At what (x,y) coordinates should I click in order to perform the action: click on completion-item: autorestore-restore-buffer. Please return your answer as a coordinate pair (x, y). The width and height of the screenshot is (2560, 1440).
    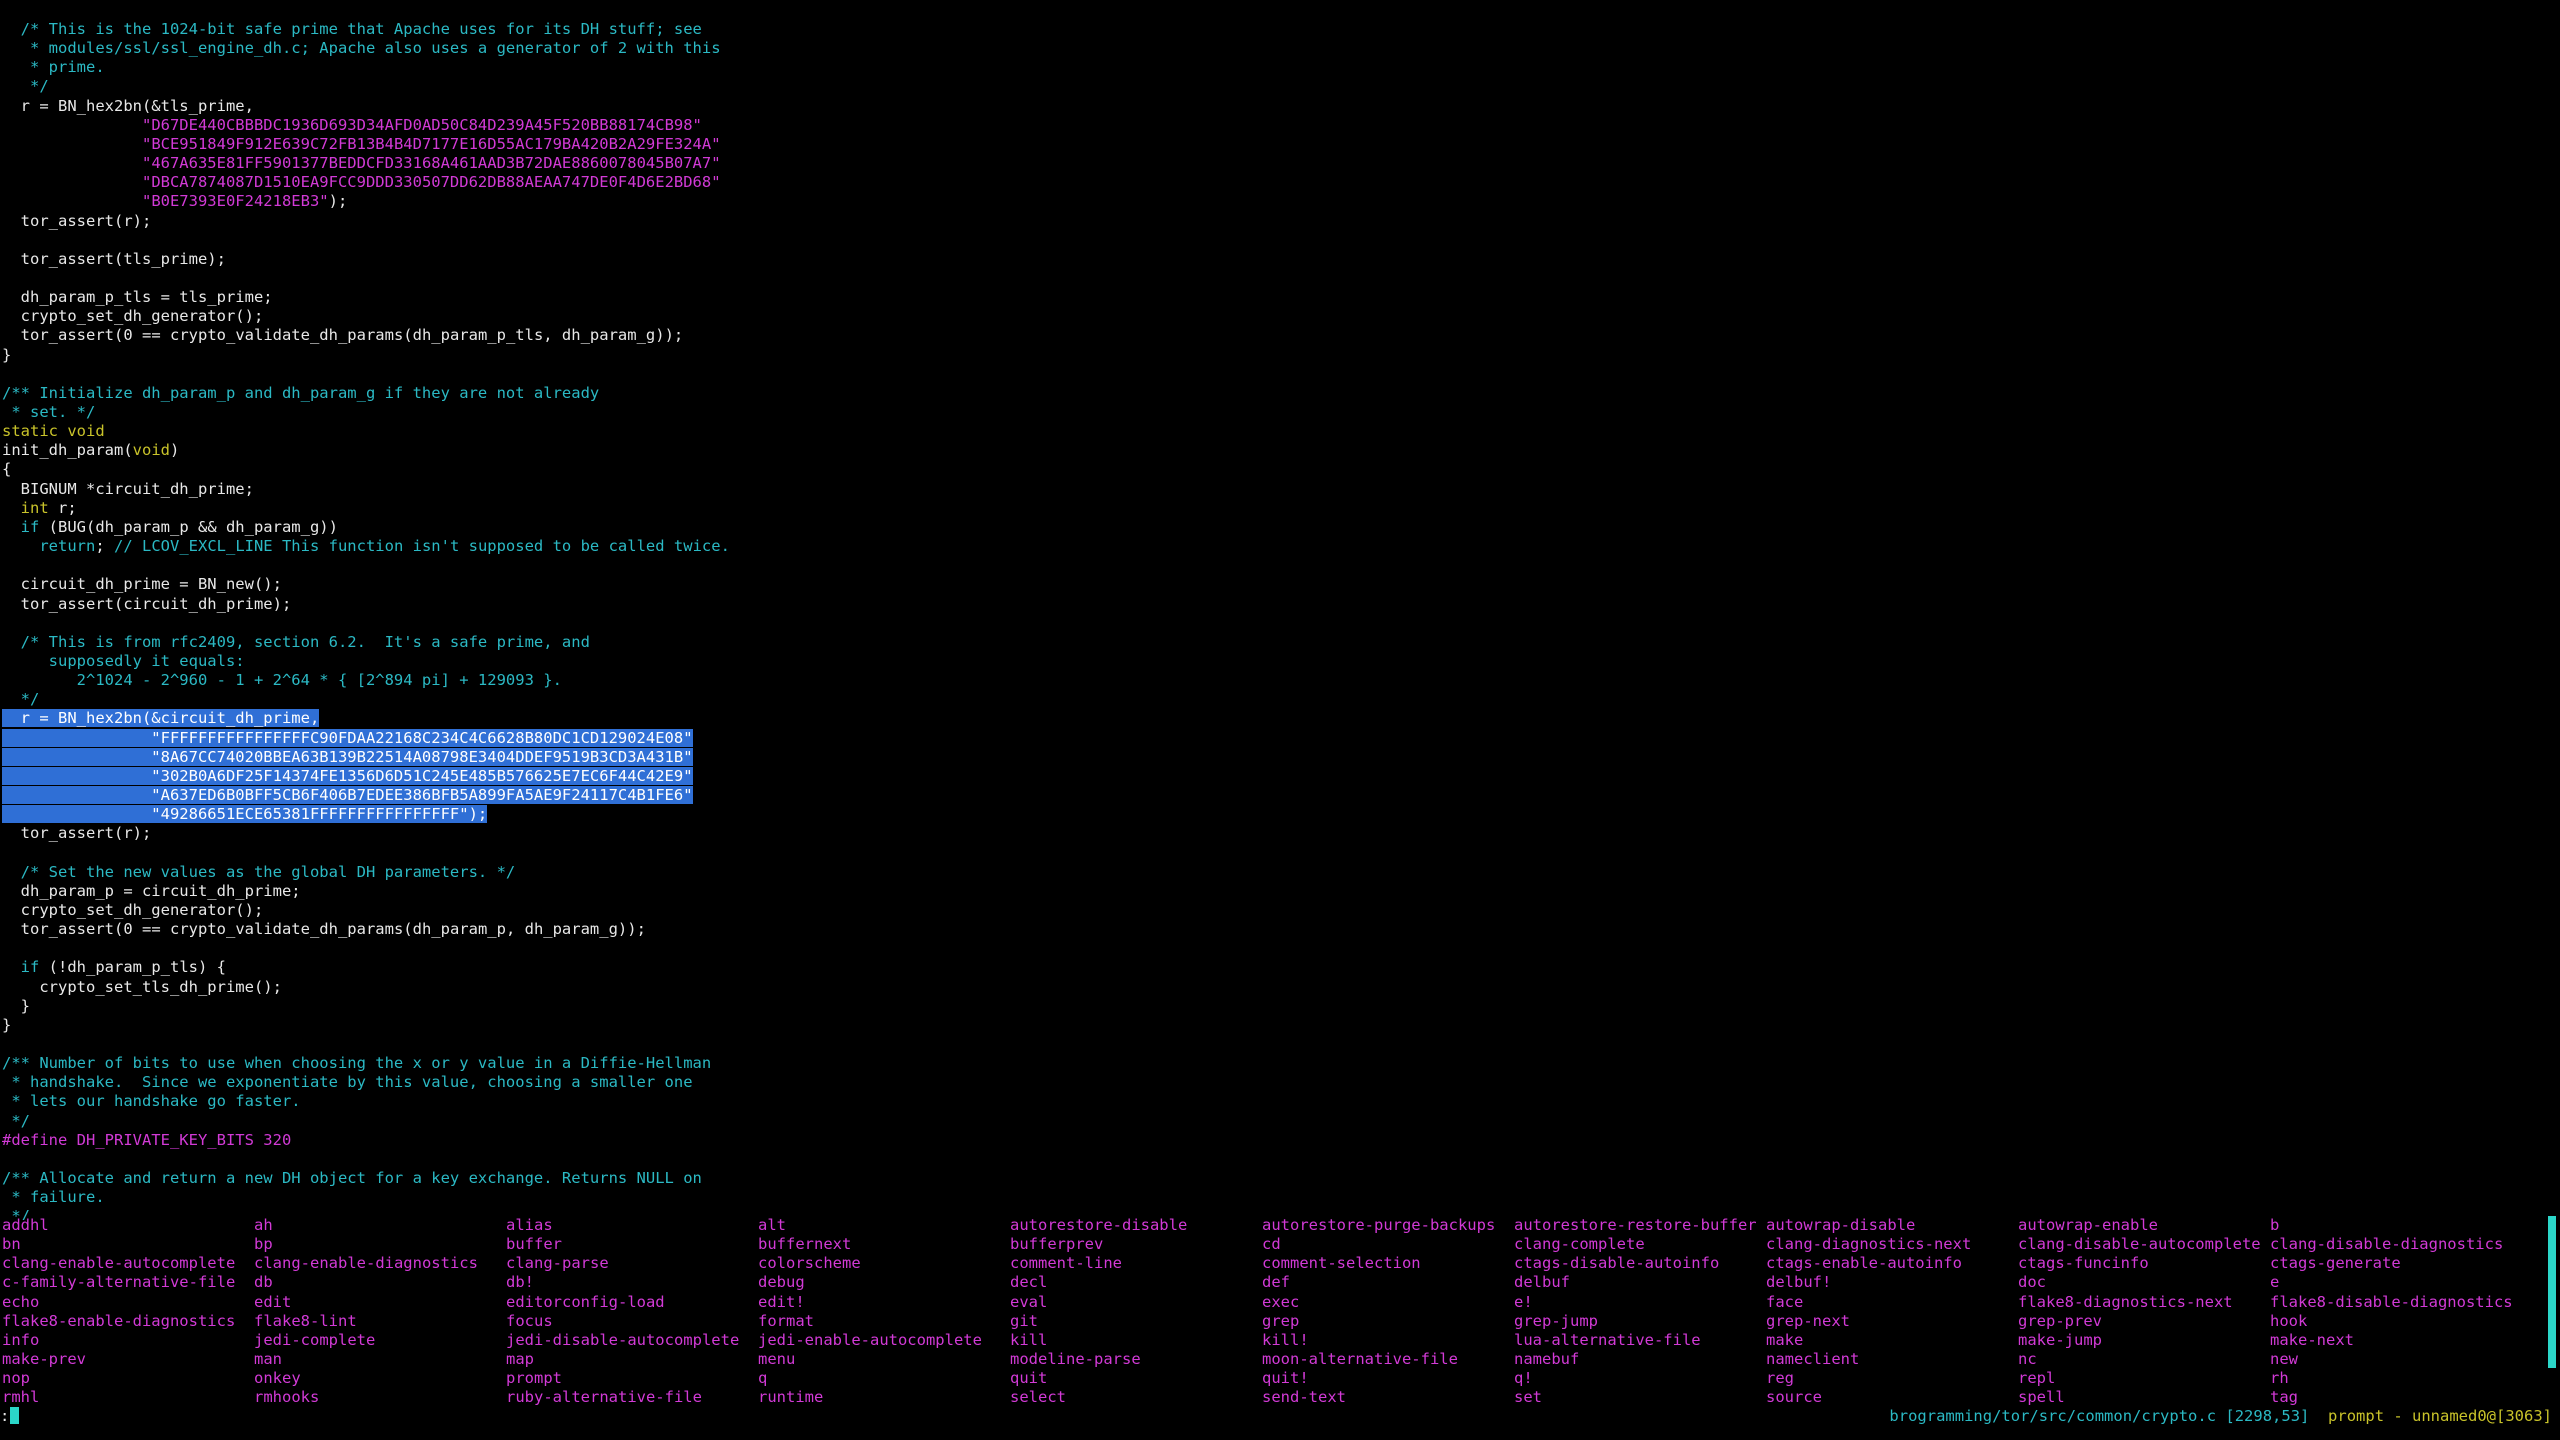
    Looking at the image, I should click on (1635, 1225).